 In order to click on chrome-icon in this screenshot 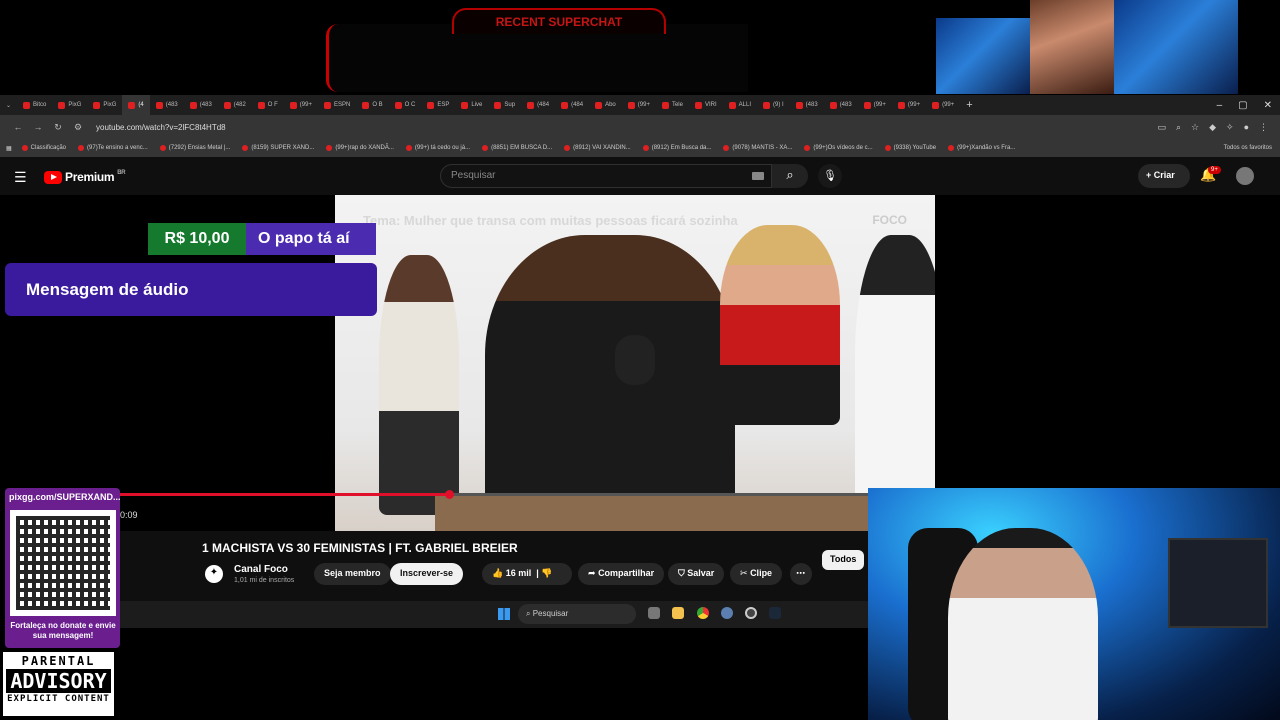, I will do `click(703, 613)`.